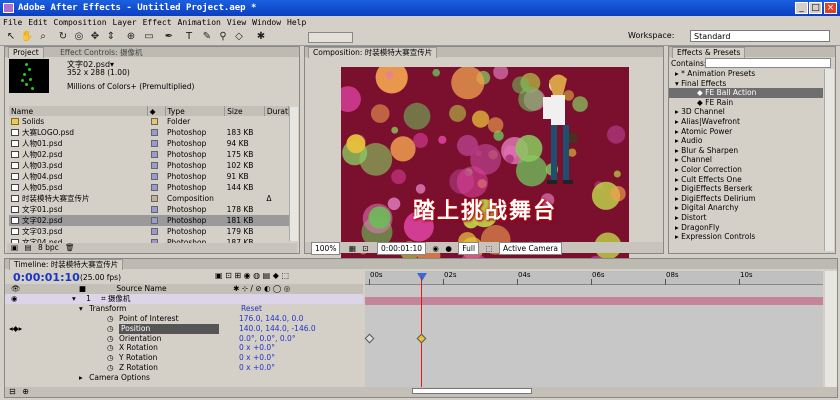  What do you see at coordinates (746, 189) in the screenshot?
I see `effect-item: ▸ DigiEffects Berserk` at bounding box center [746, 189].